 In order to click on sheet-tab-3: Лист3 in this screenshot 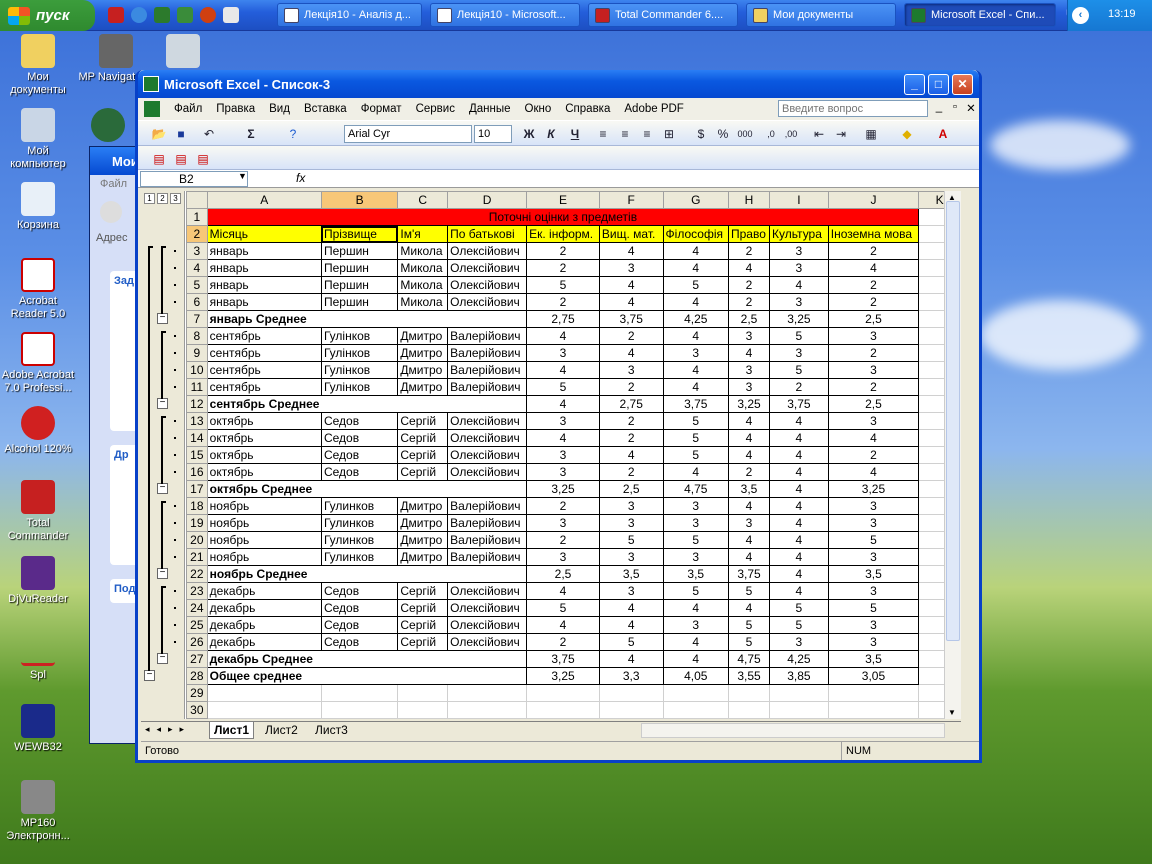, I will do `click(331, 730)`.